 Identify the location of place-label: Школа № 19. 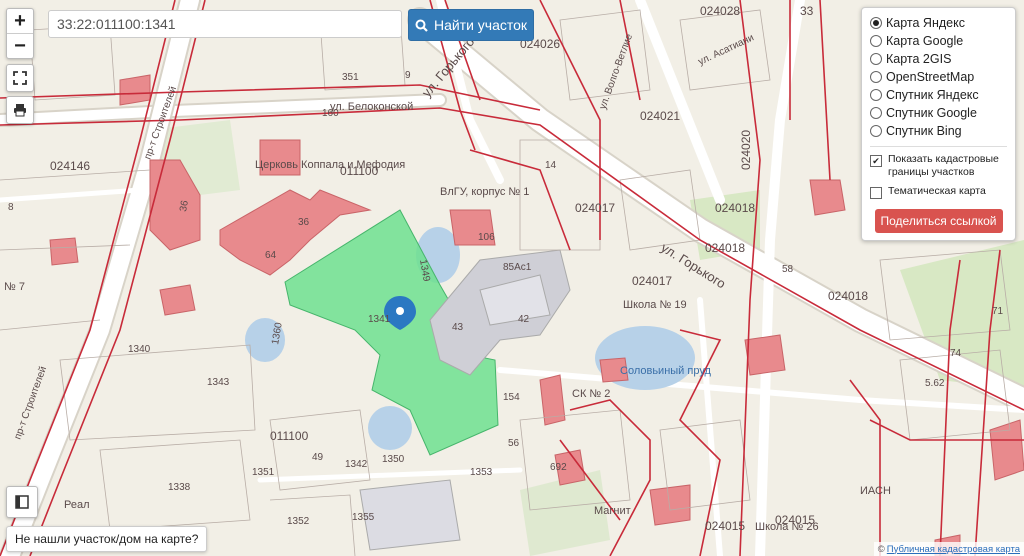
(655, 305).